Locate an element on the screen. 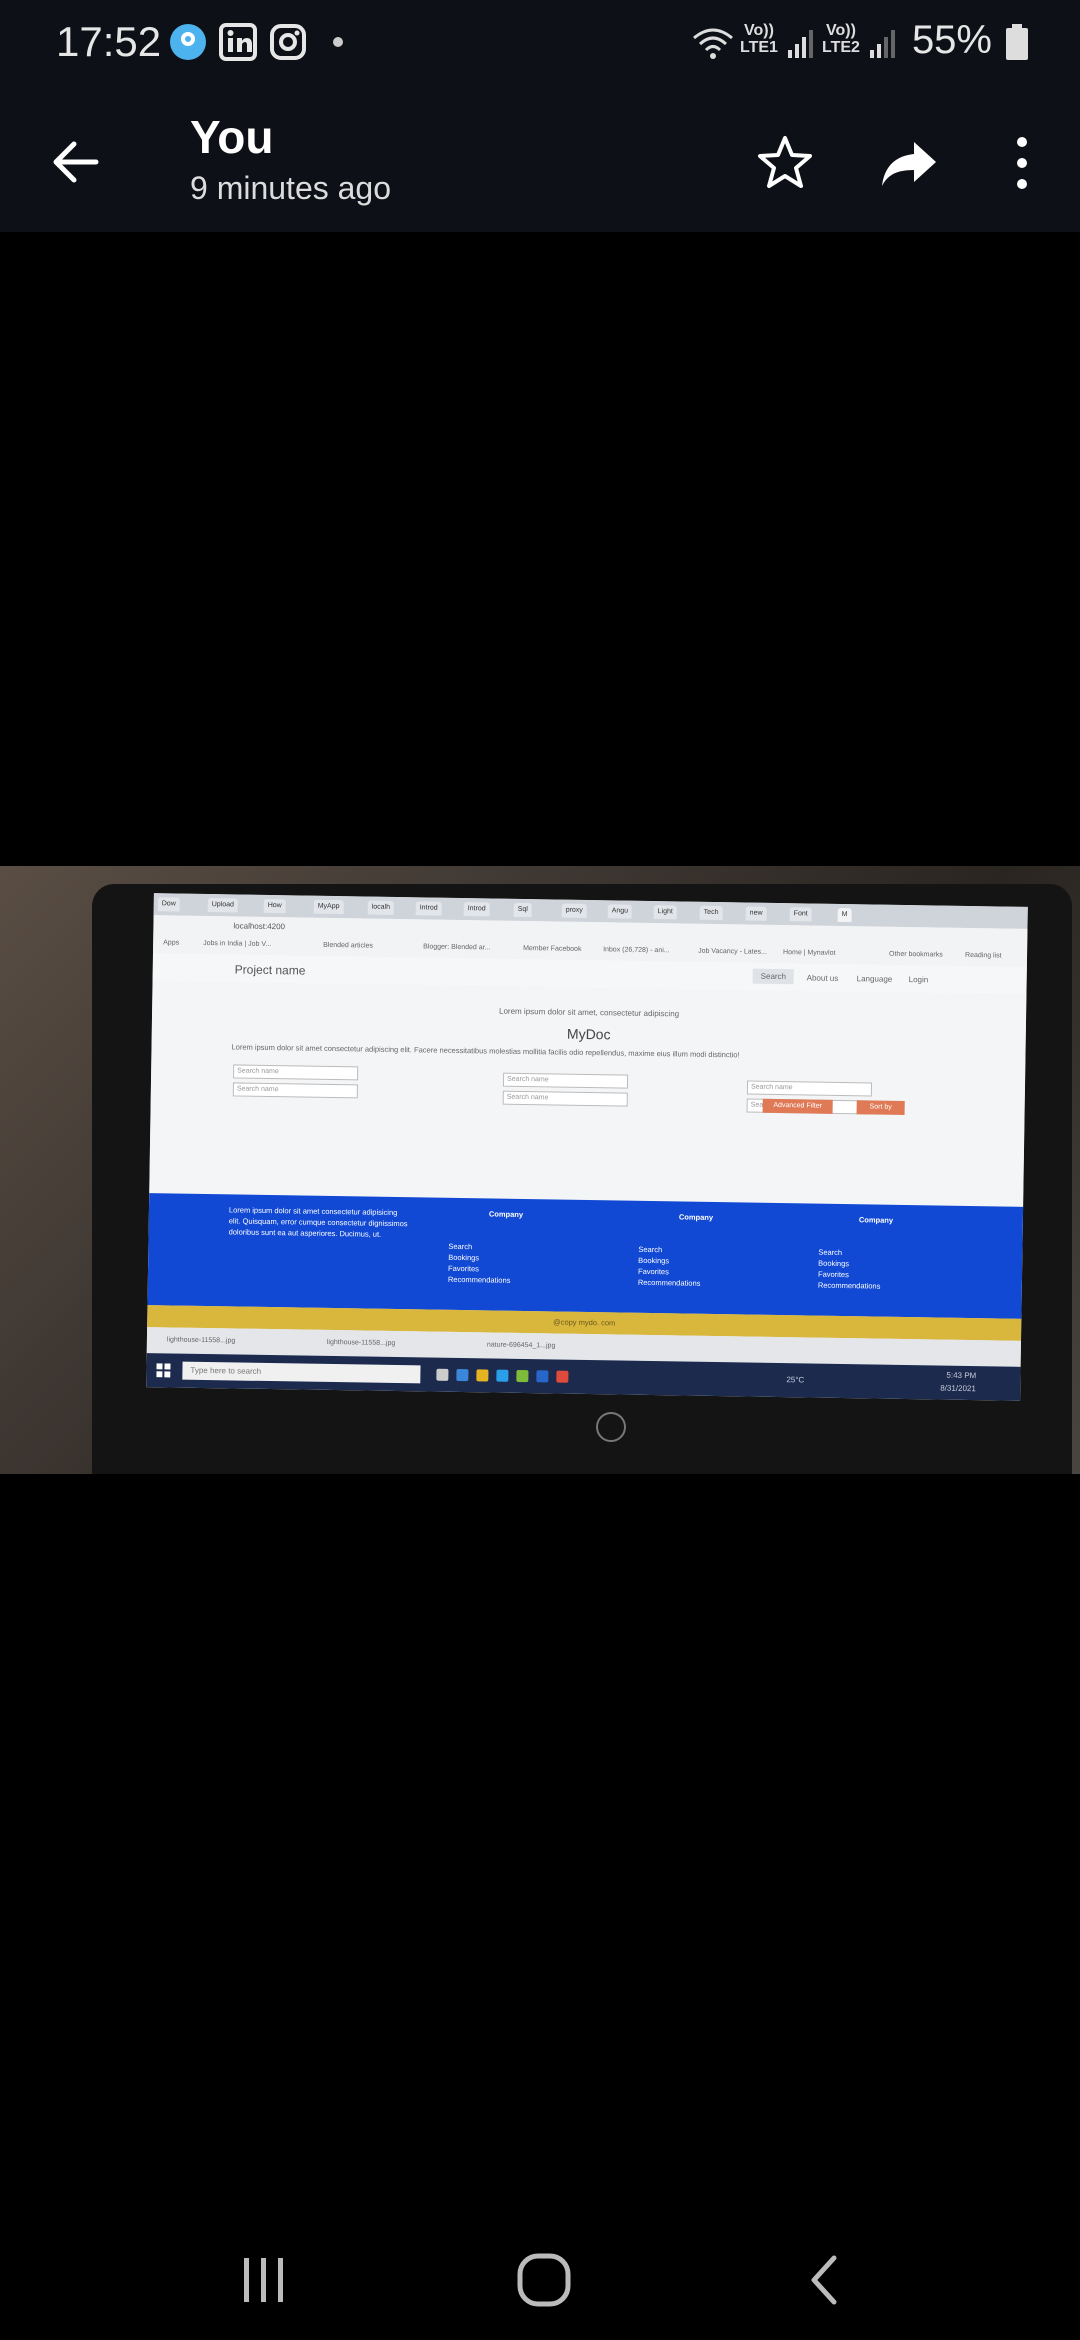  forward-icon is located at coordinates (909, 163).